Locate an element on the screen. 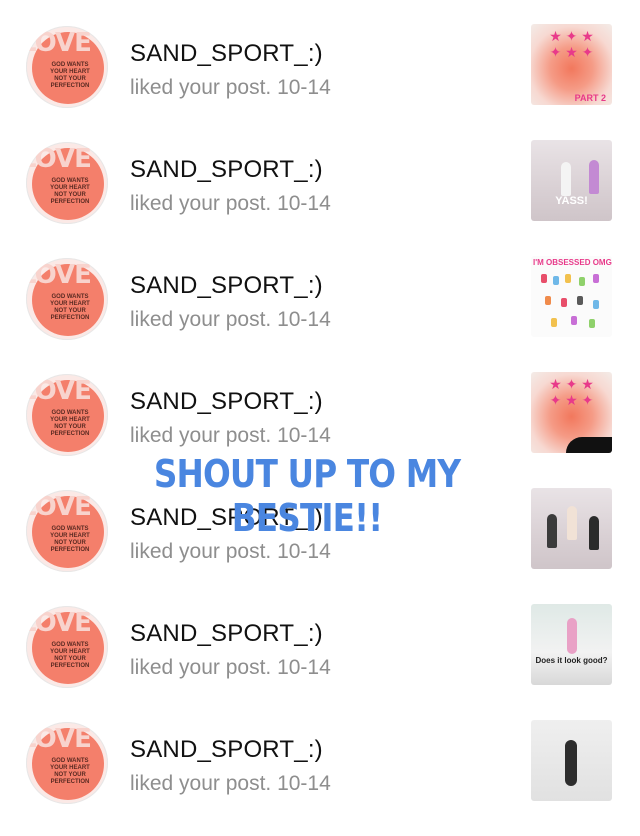  post-thumbnail: YASS! is located at coordinates (571, 180).